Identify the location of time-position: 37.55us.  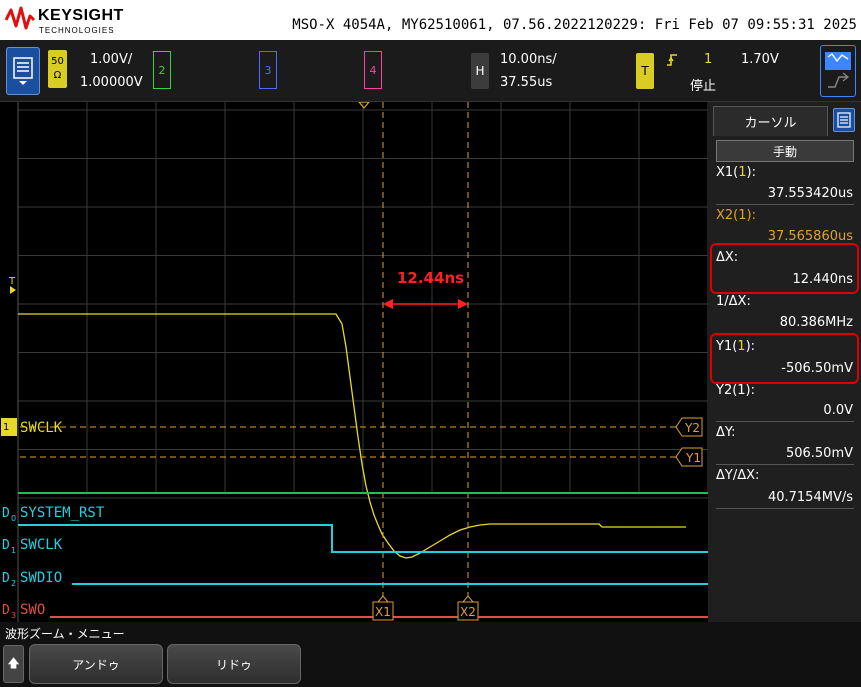
(526, 82).